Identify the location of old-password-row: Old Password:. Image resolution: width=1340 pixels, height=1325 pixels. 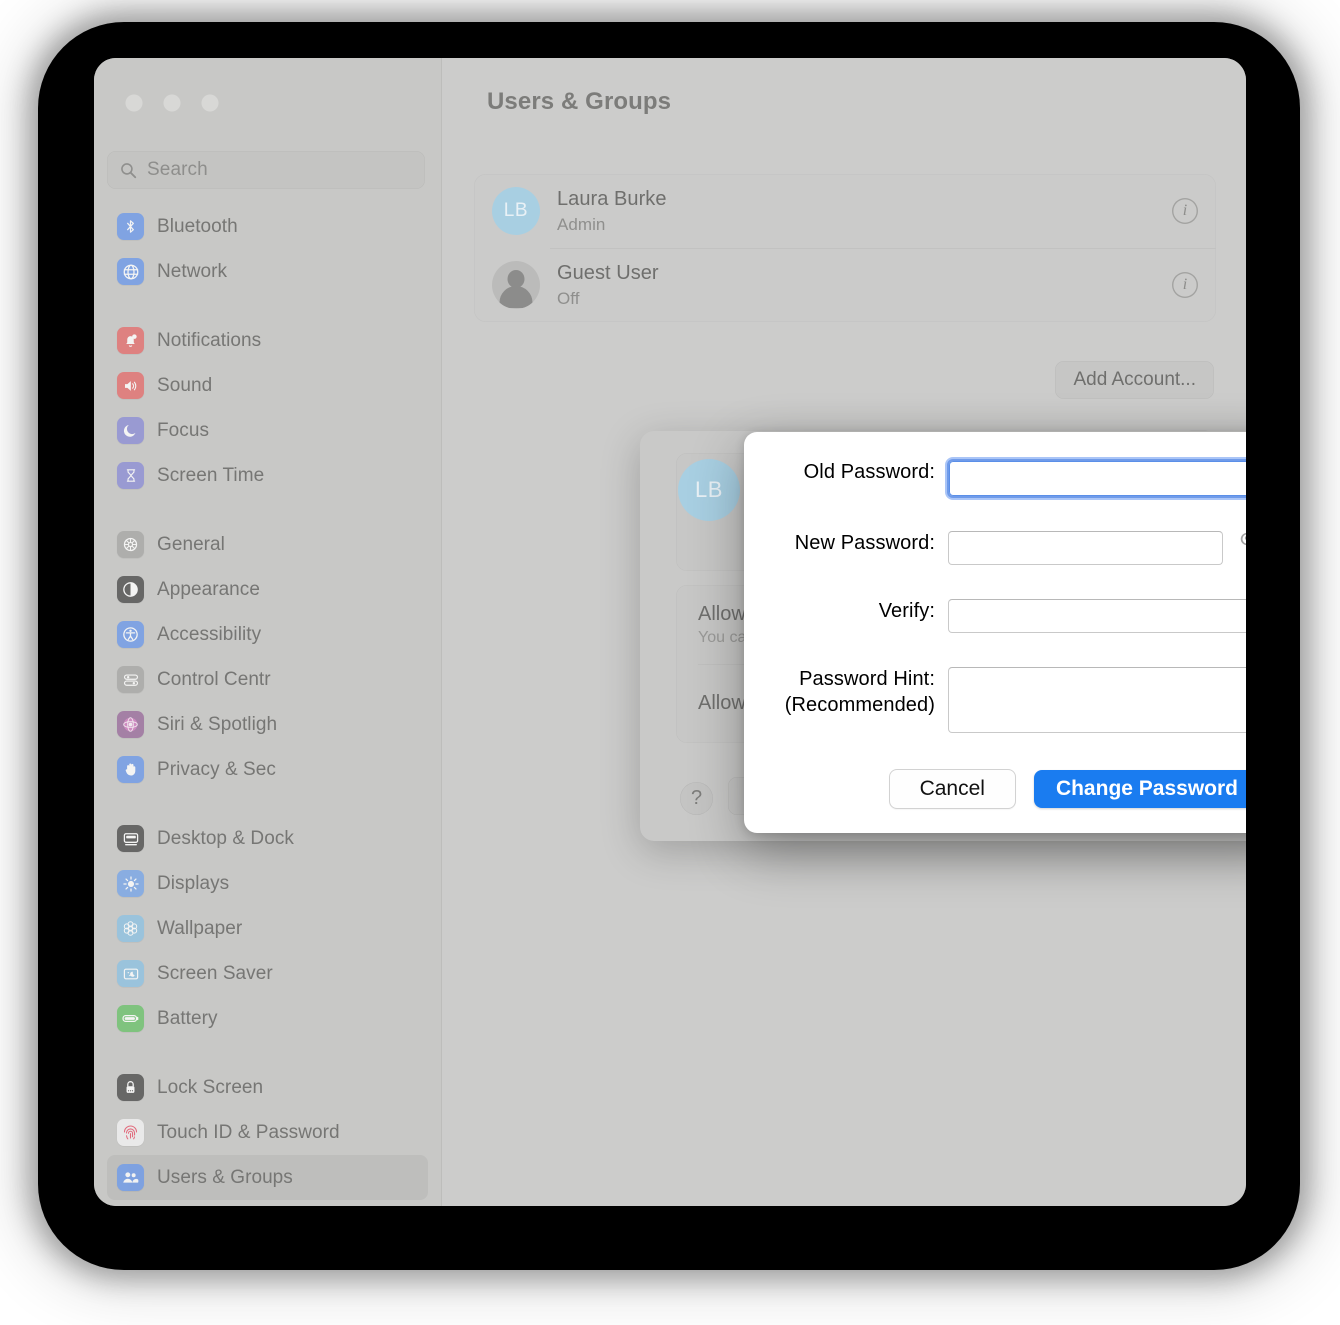
(1013, 478).